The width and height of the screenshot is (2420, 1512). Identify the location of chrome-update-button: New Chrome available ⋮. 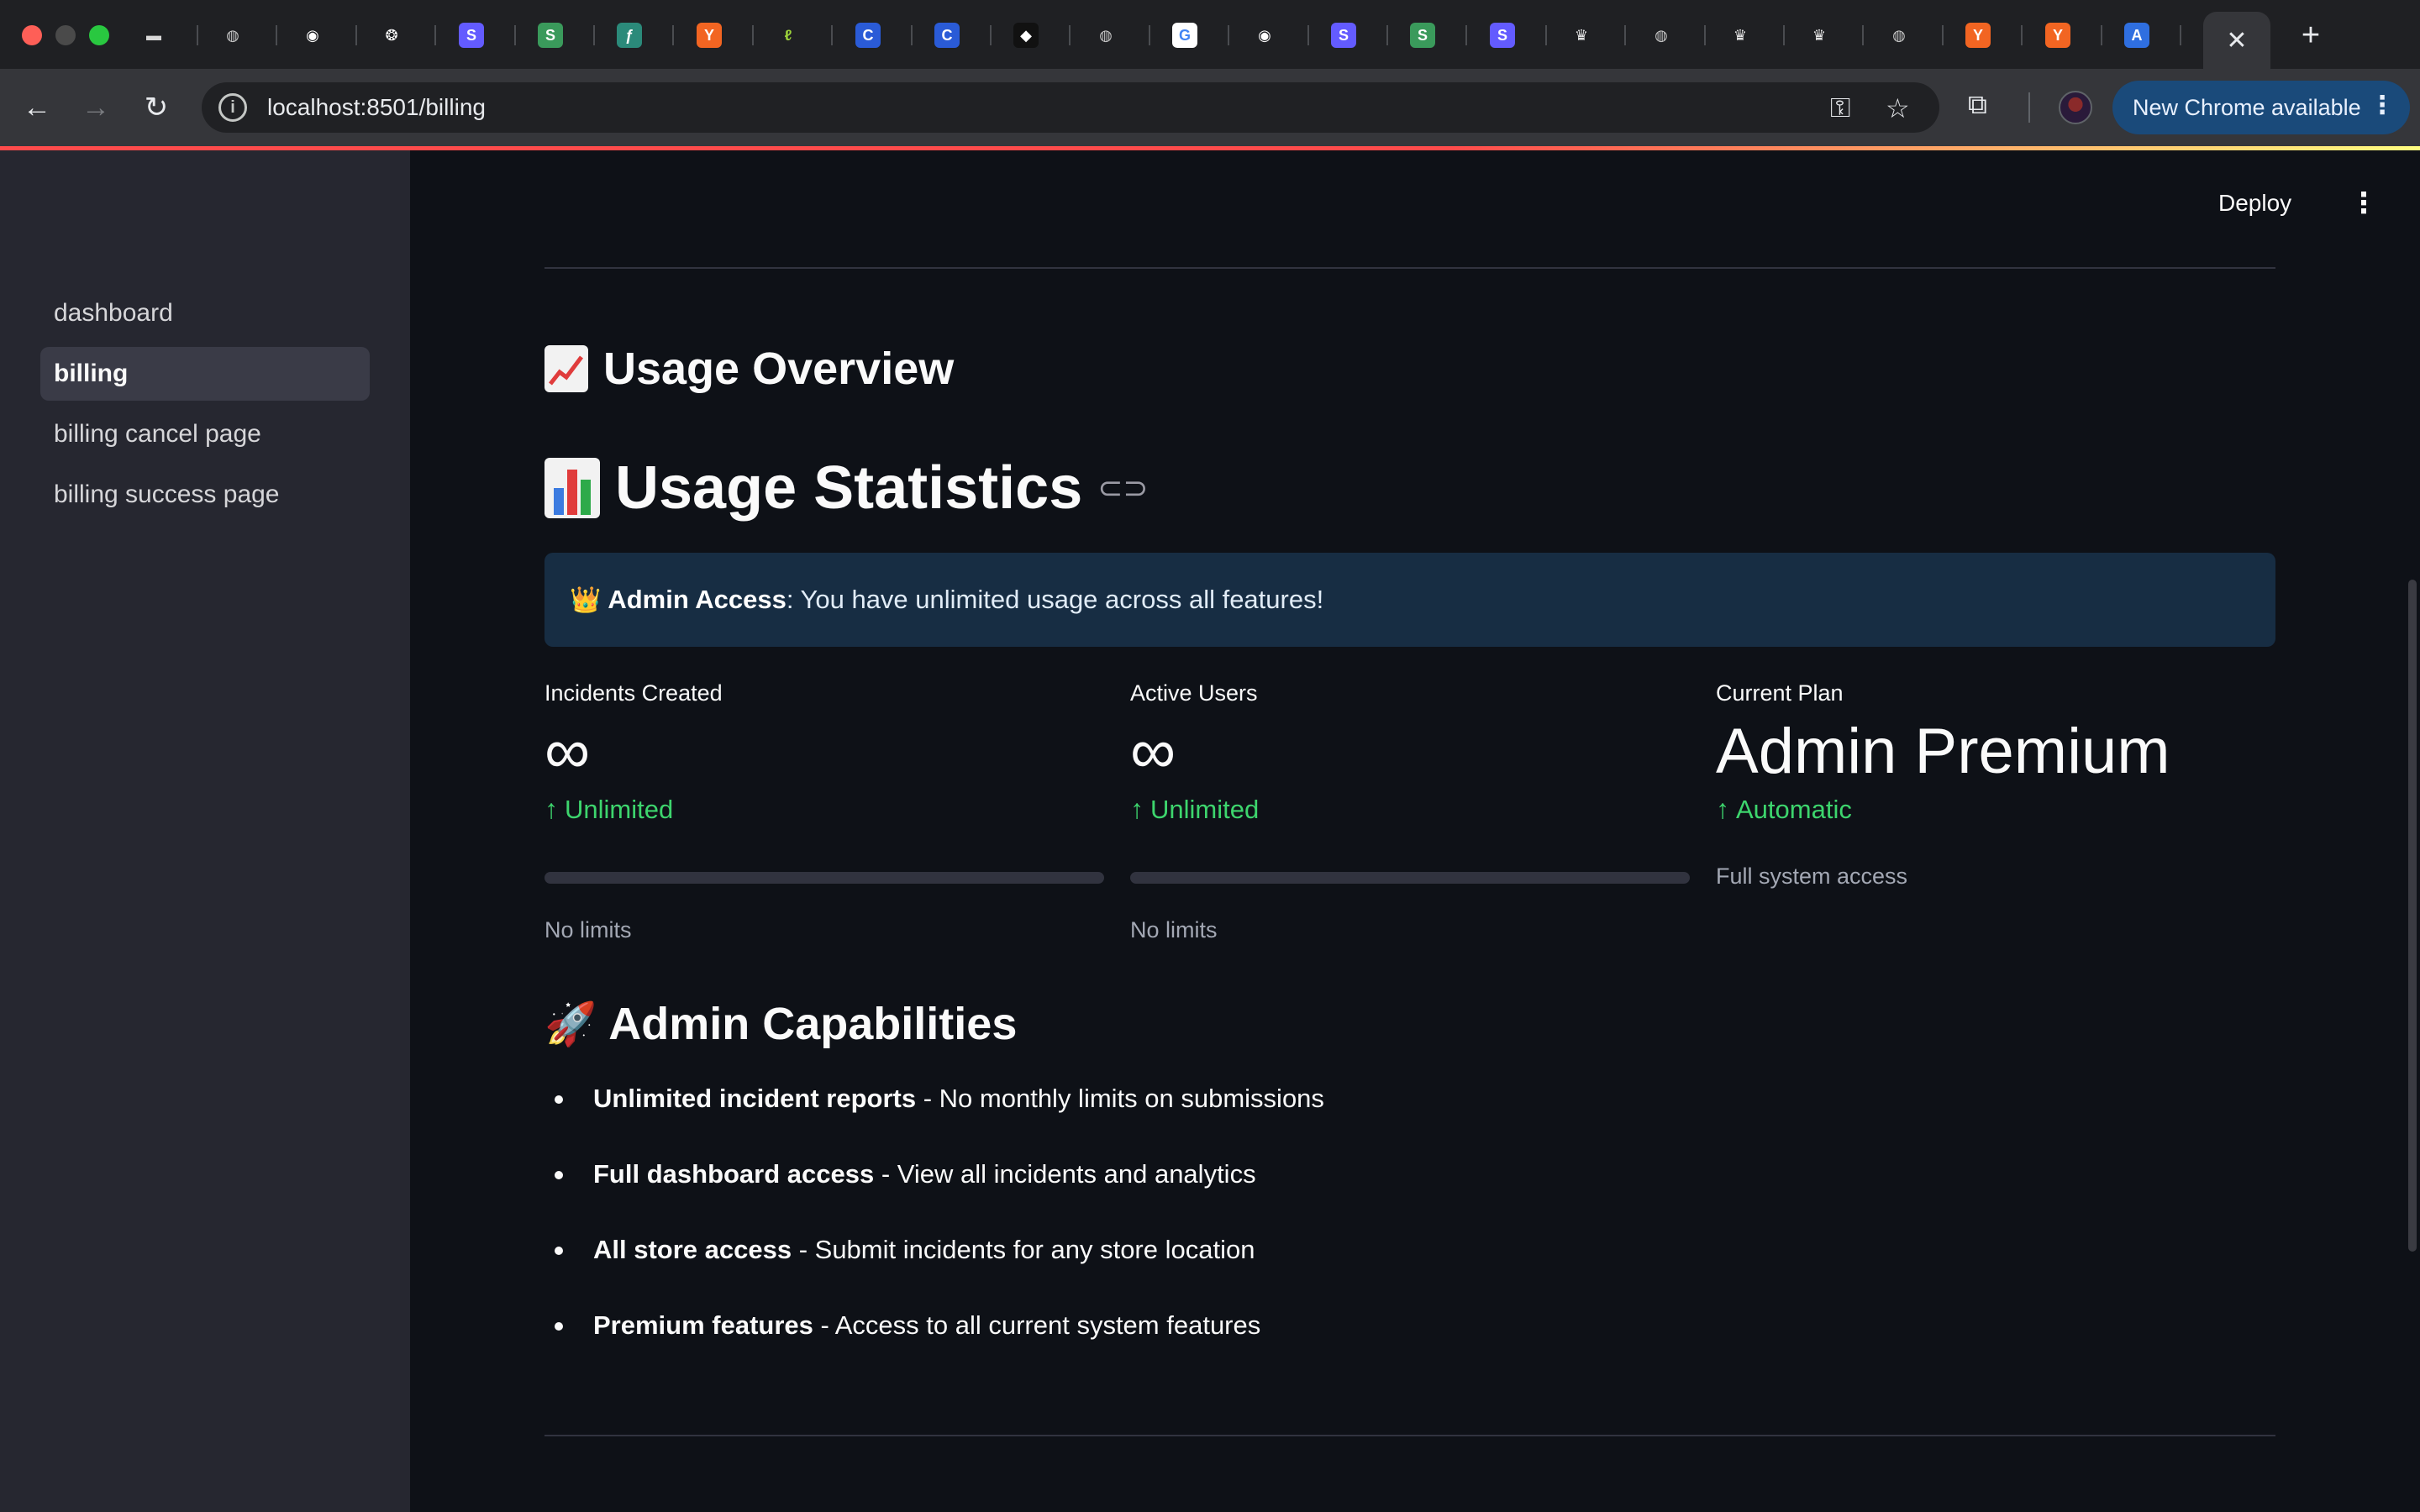
(2261, 107).